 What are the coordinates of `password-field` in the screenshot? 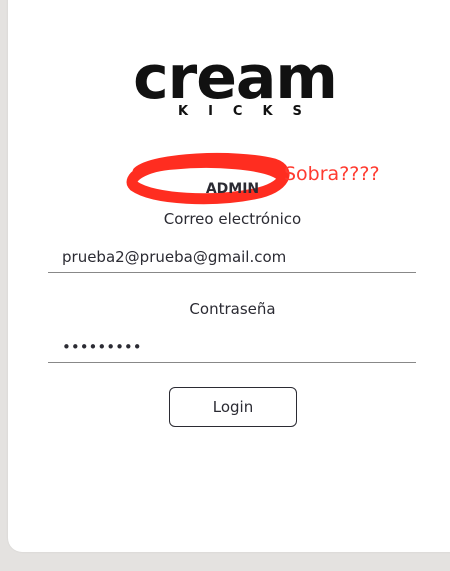 It's located at (232, 347).